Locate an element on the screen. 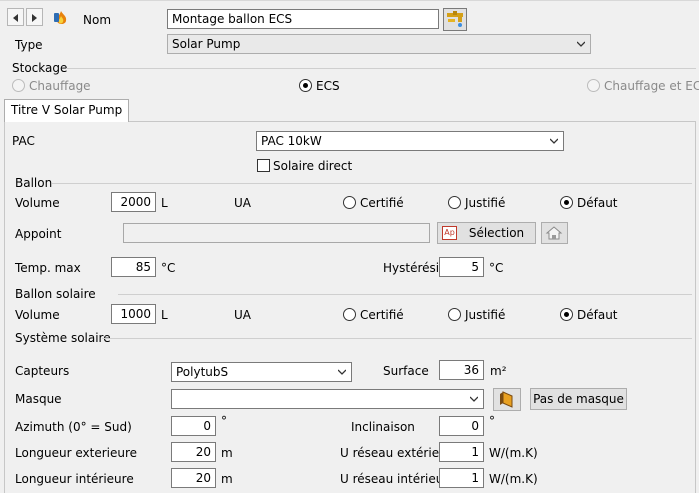 The height and width of the screenshot is (493, 699). stockage-radio-chauffage: Chauffage is located at coordinates (51, 86).